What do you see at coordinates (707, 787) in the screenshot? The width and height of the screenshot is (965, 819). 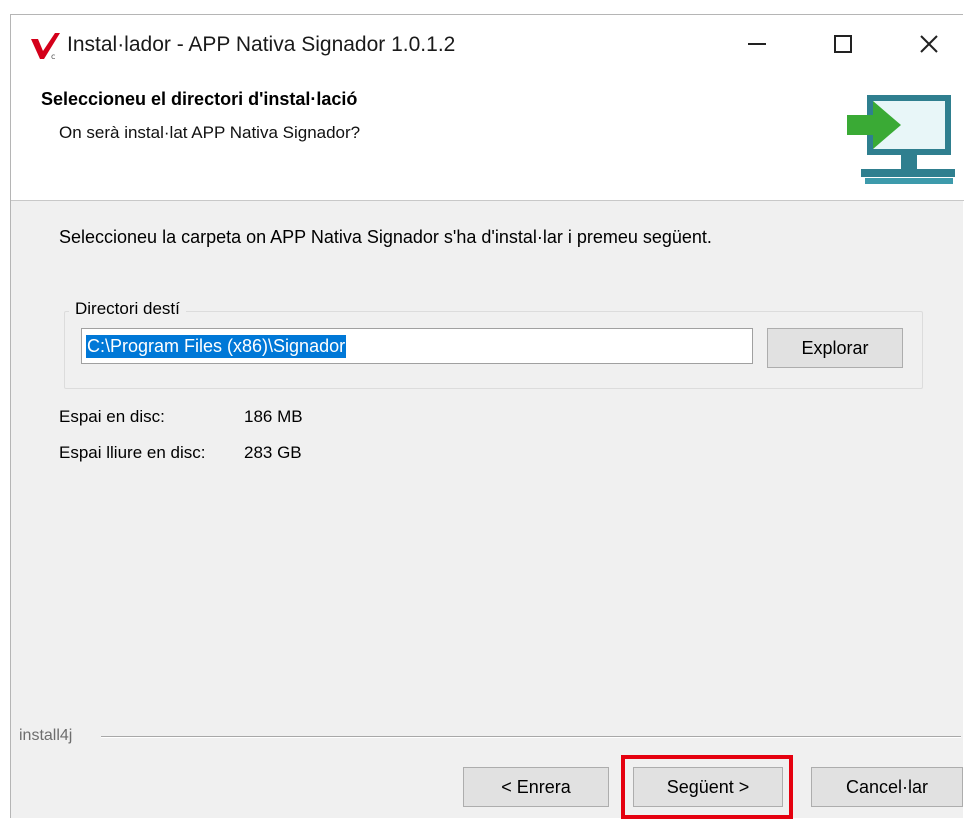 I see `next-button-highlight` at bounding box center [707, 787].